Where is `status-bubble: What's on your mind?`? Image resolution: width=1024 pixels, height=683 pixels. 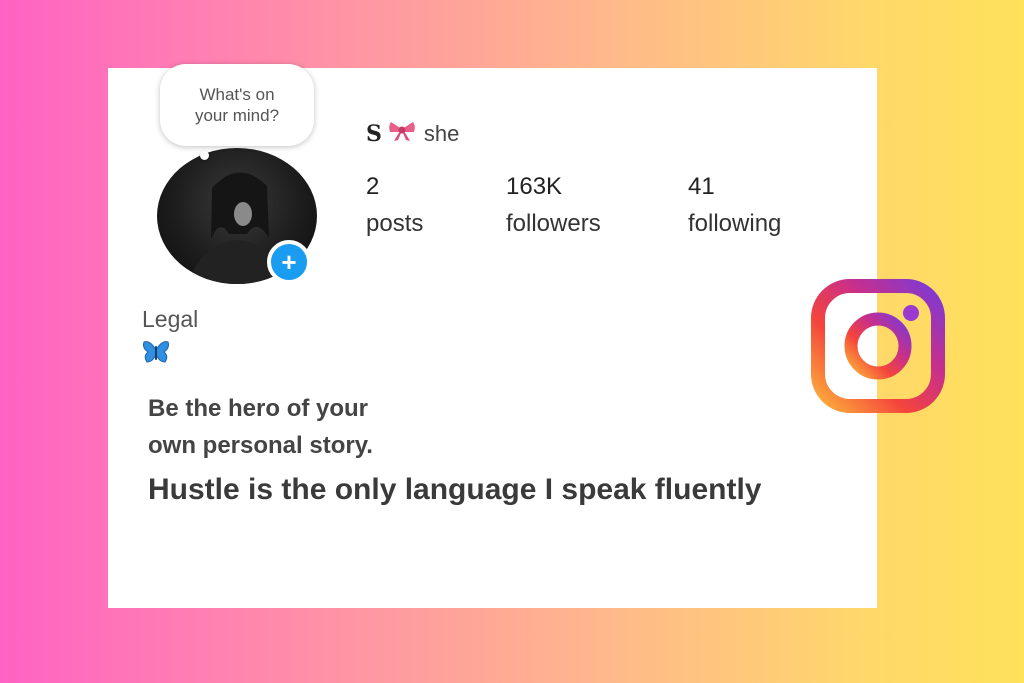 status-bubble: What's on your mind? is located at coordinates (237, 105).